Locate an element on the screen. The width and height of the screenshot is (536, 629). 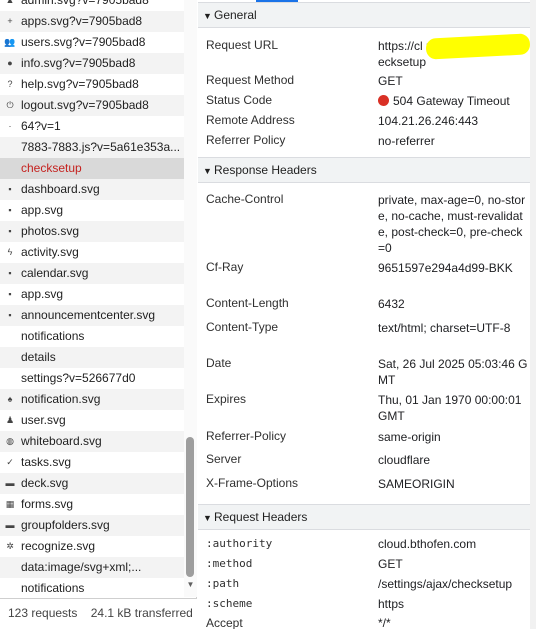
request-row: ✓ tasks.svg is located at coordinates (92, 462).